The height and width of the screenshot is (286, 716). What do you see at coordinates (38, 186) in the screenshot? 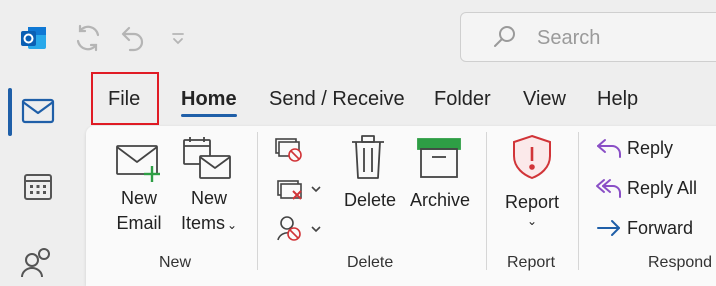
I see `calendar-icon` at bounding box center [38, 186].